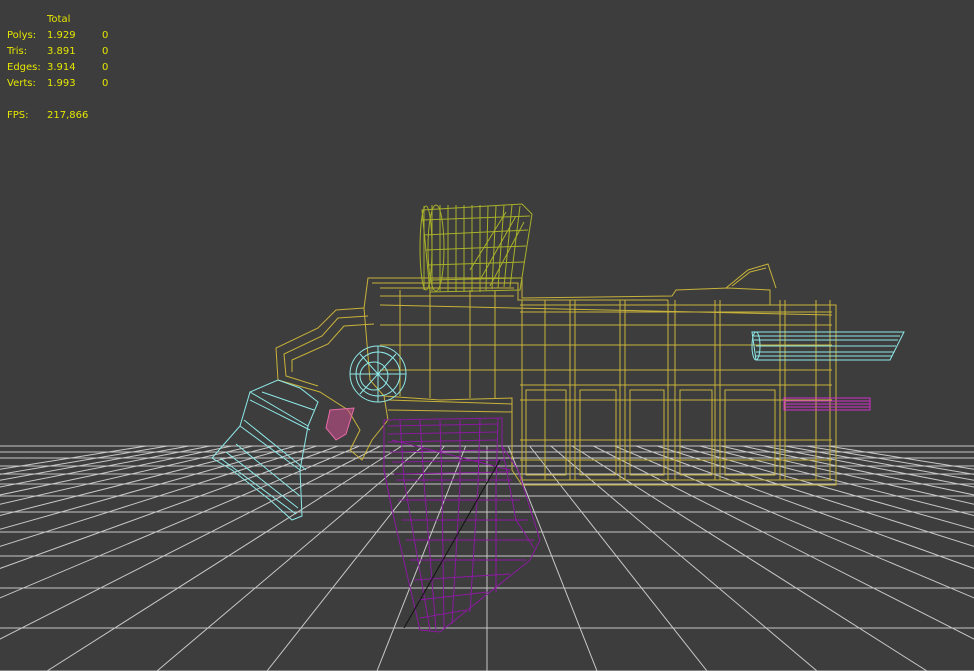 This screenshot has height=671, width=974. Describe the element at coordinates (340, 424) in the screenshot. I see `trigger-guard-wireframe` at that location.